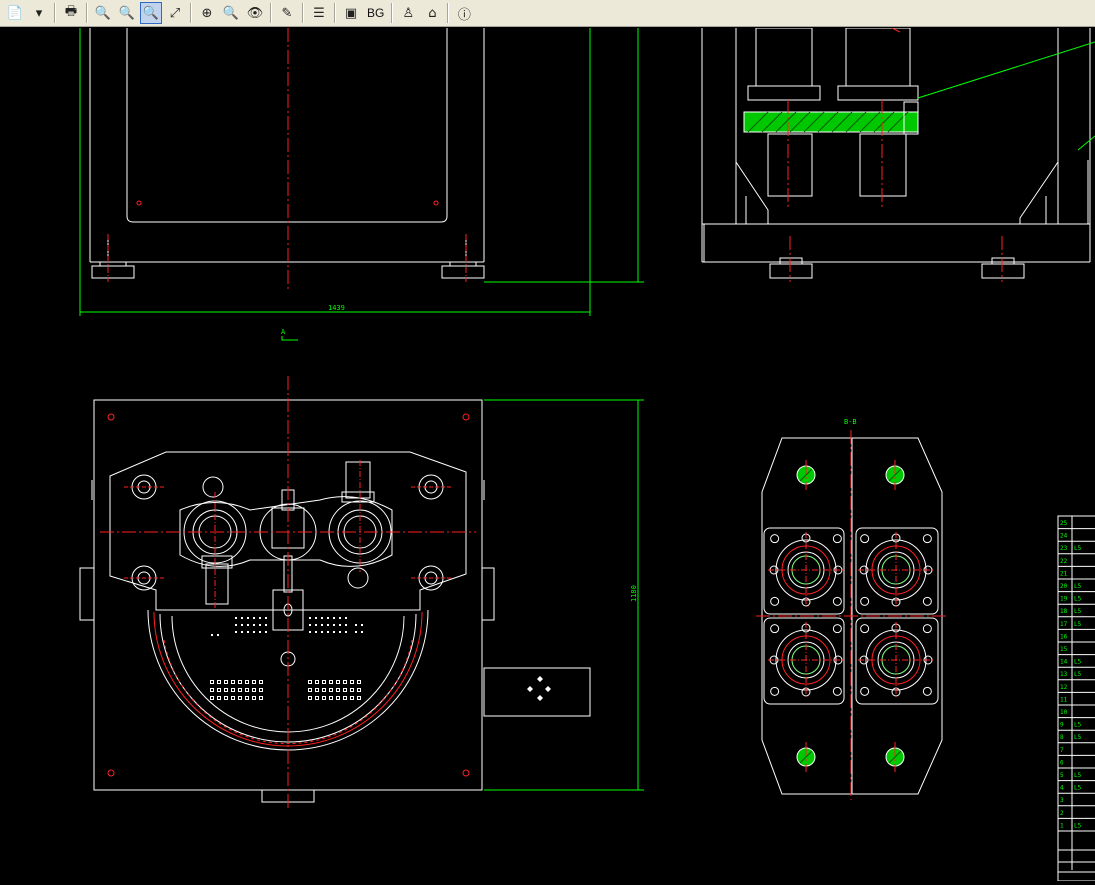 Image resolution: width=1095 pixels, height=885 pixels. I want to click on print-icon: 🖶, so click(71, 13).